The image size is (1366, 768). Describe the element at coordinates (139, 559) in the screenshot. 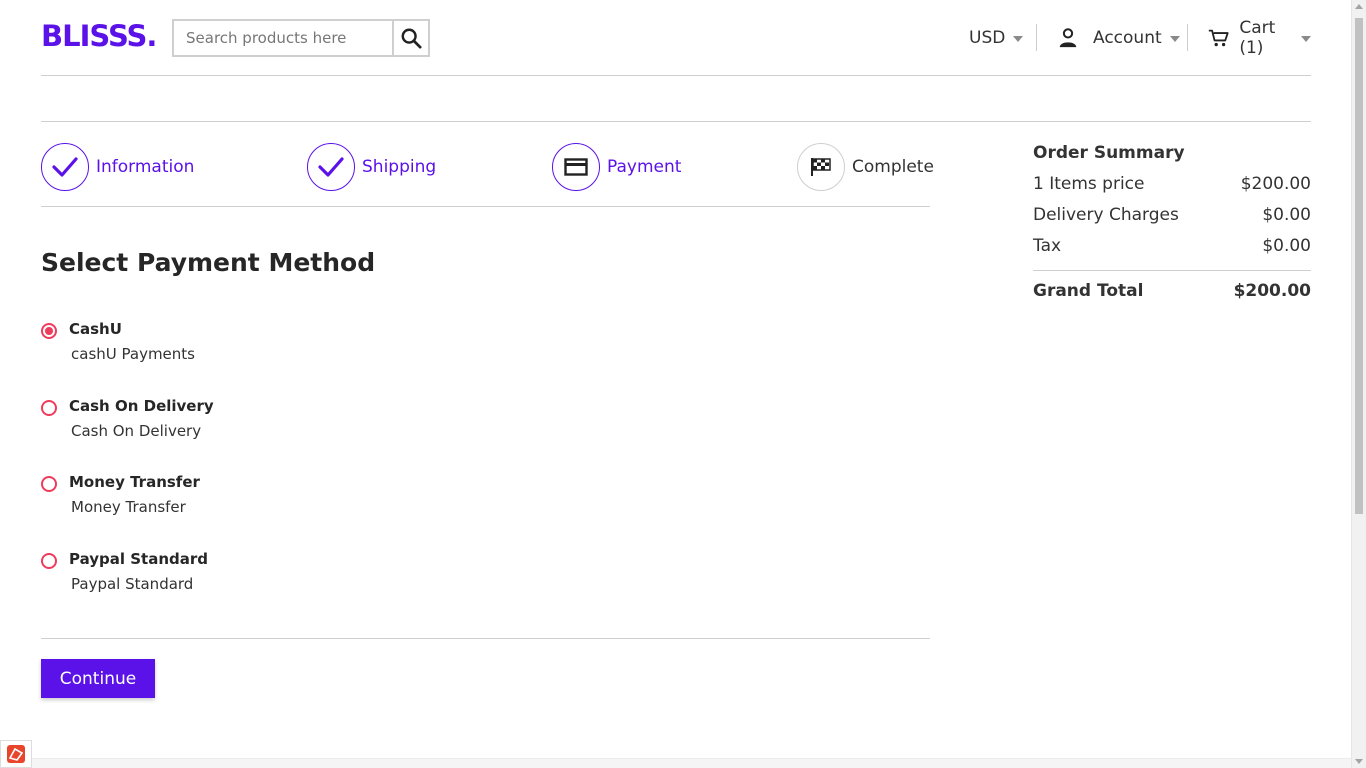

I see `payment-option-title: Paypal Standard` at that location.